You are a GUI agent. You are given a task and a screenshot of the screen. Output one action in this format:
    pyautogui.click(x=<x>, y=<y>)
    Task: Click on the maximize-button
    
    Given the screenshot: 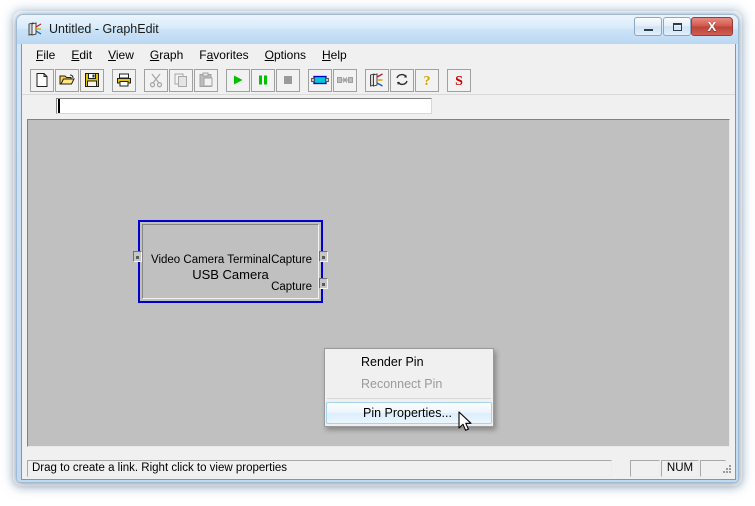 What is the action you would take?
    pyautogui.click(x=677, y=26)
    